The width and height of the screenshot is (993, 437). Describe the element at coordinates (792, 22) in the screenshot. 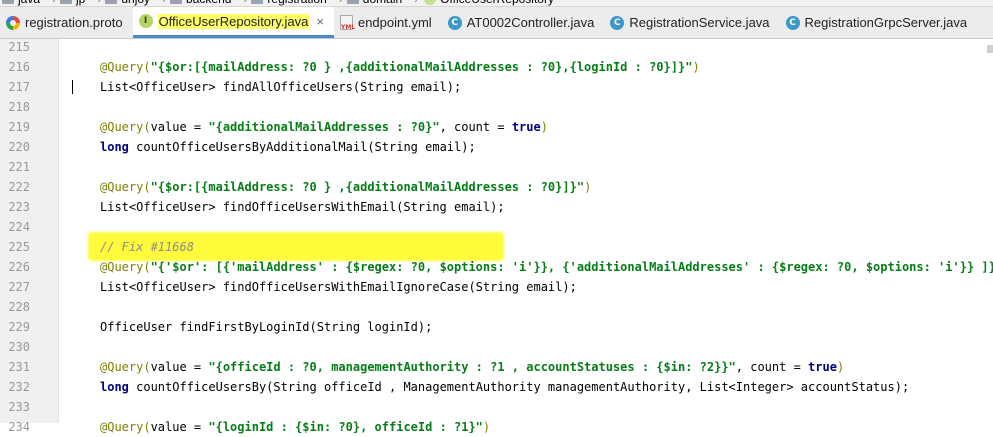

I see `class-icon: C` at that location.